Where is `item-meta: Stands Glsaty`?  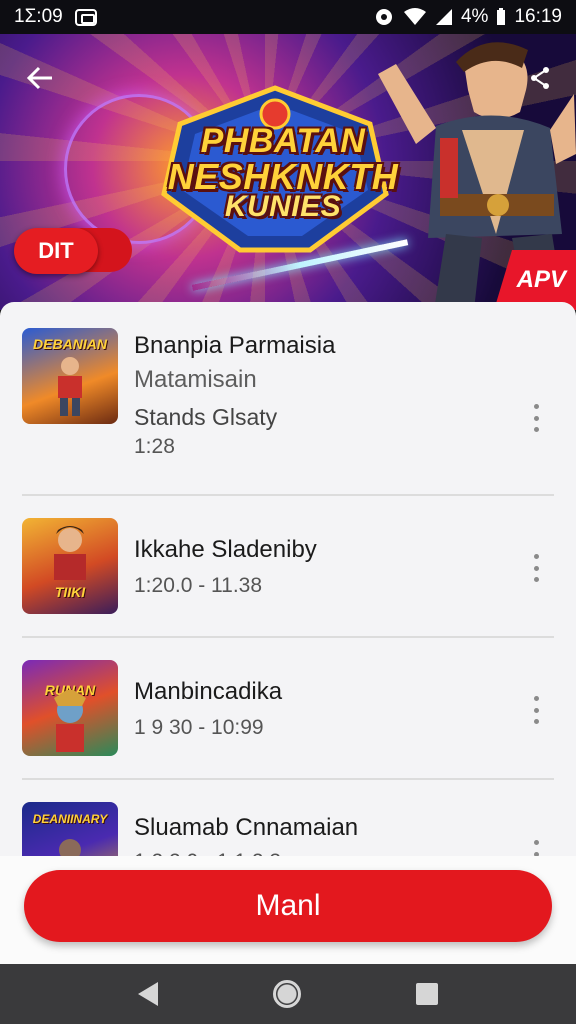 item-meta: Stands Glsaty is located at coordinates (206, 417).